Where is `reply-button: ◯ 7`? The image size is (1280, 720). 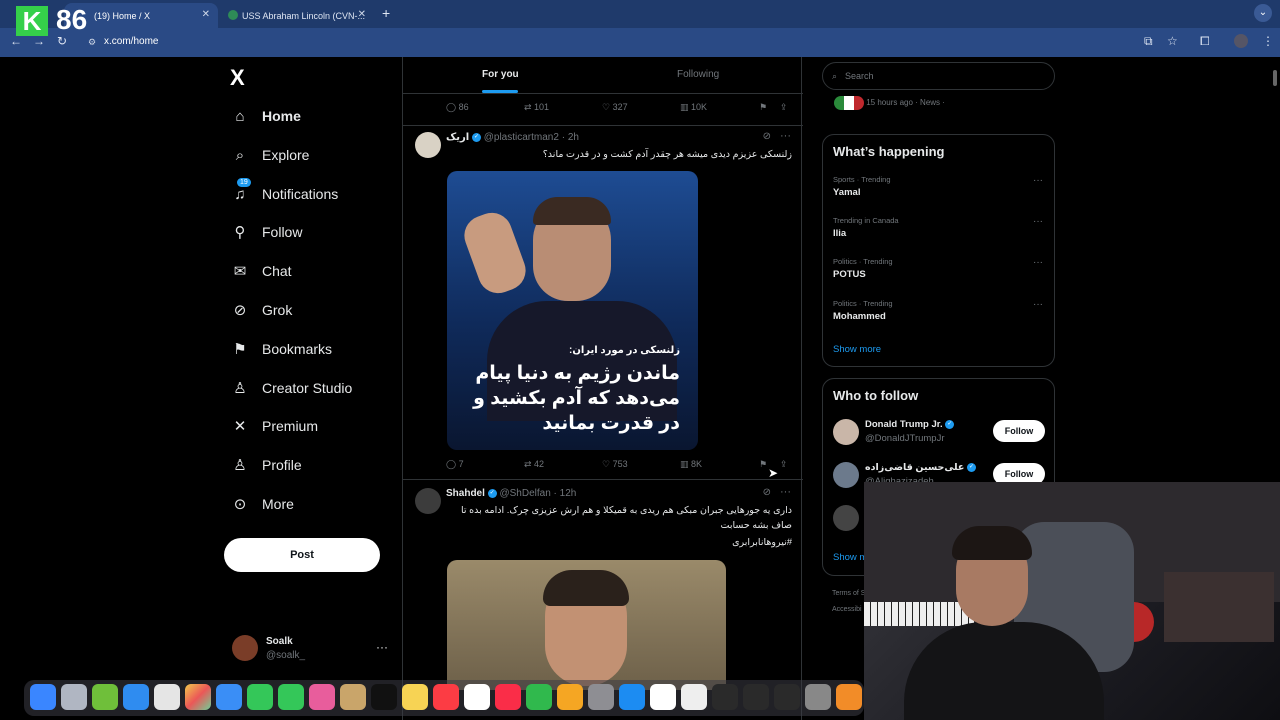 reply-button: ◯ 7 is located at coordinates (455, 464).